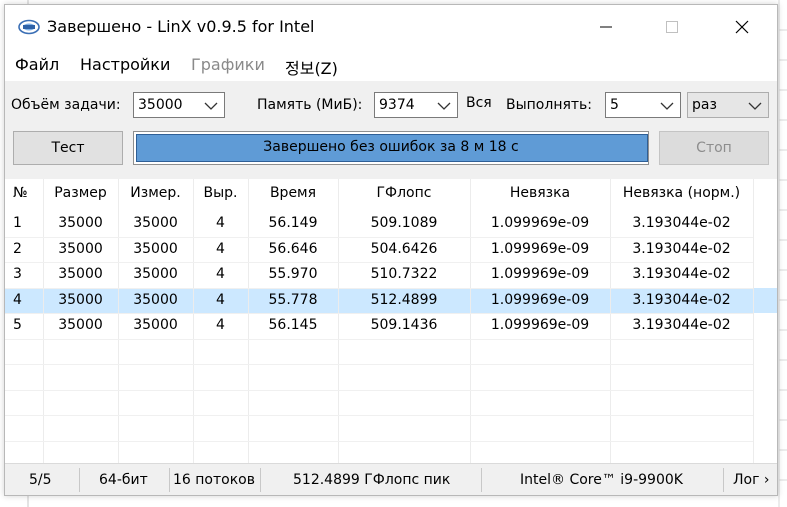 This screenshot has height=507, width=787. What do you see at coordinates (17, 325) in the screenshot?
I see `cell-col-num: 5` at bounding box center [17, 325].